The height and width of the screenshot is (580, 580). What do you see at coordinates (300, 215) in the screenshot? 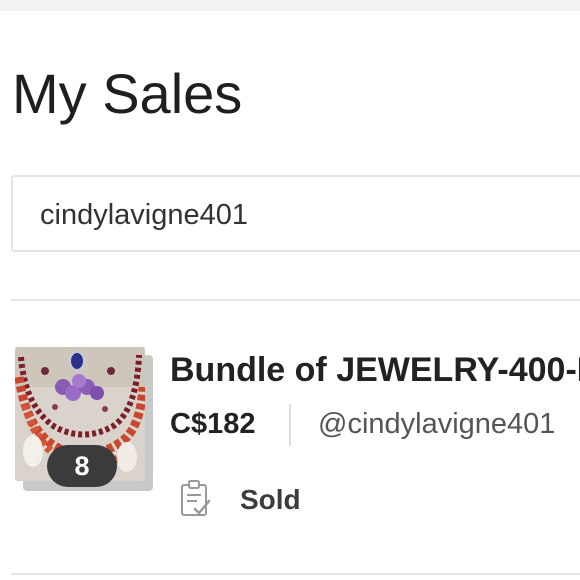
I see `search-input` at bounding box center [300, 215].